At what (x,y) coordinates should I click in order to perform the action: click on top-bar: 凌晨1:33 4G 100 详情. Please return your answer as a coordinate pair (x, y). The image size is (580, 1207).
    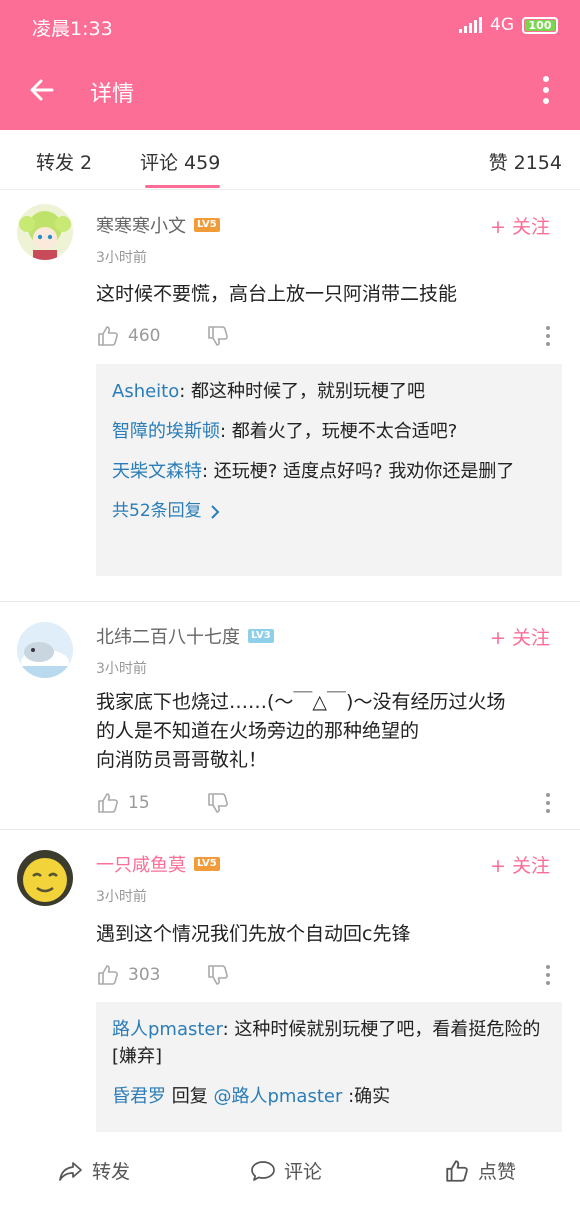
    Looking at the image, I should click on (290, 65).